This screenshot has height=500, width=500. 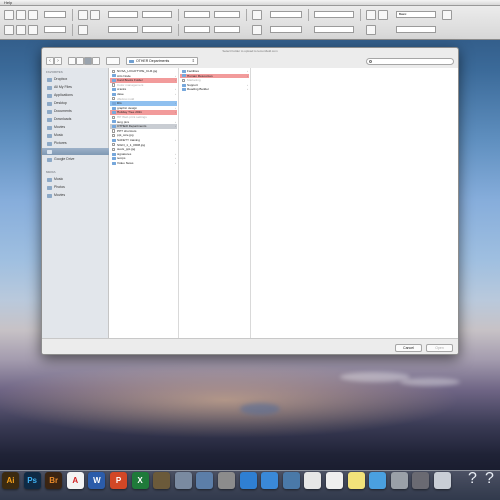 What do you see at coordinates (334, 14) in the screenshot?
I see `style-field` at bounding box center [334, 14].